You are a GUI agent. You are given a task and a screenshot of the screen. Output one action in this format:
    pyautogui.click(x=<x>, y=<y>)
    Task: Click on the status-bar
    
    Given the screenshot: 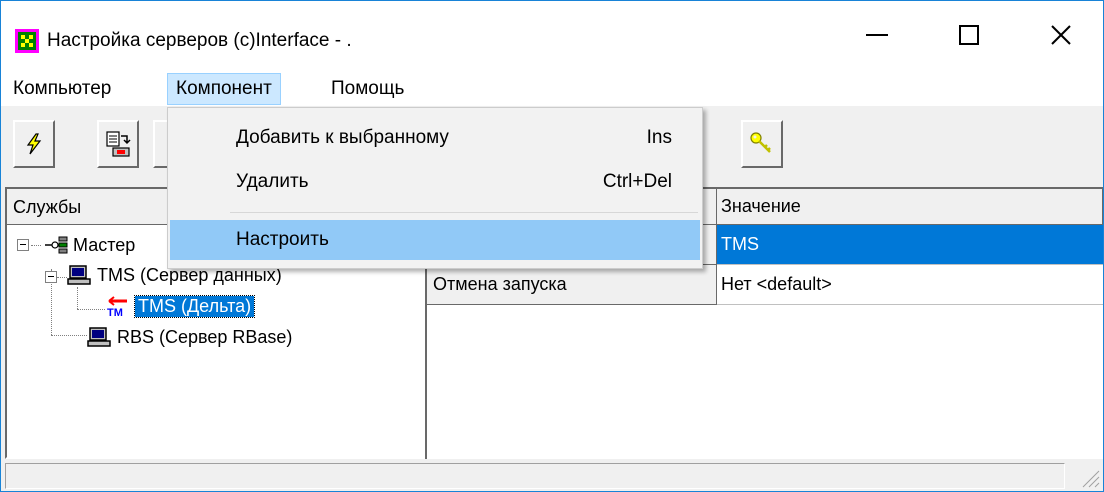 What is the action you would take?
    pyautogui.click(x=552, y=476)
    